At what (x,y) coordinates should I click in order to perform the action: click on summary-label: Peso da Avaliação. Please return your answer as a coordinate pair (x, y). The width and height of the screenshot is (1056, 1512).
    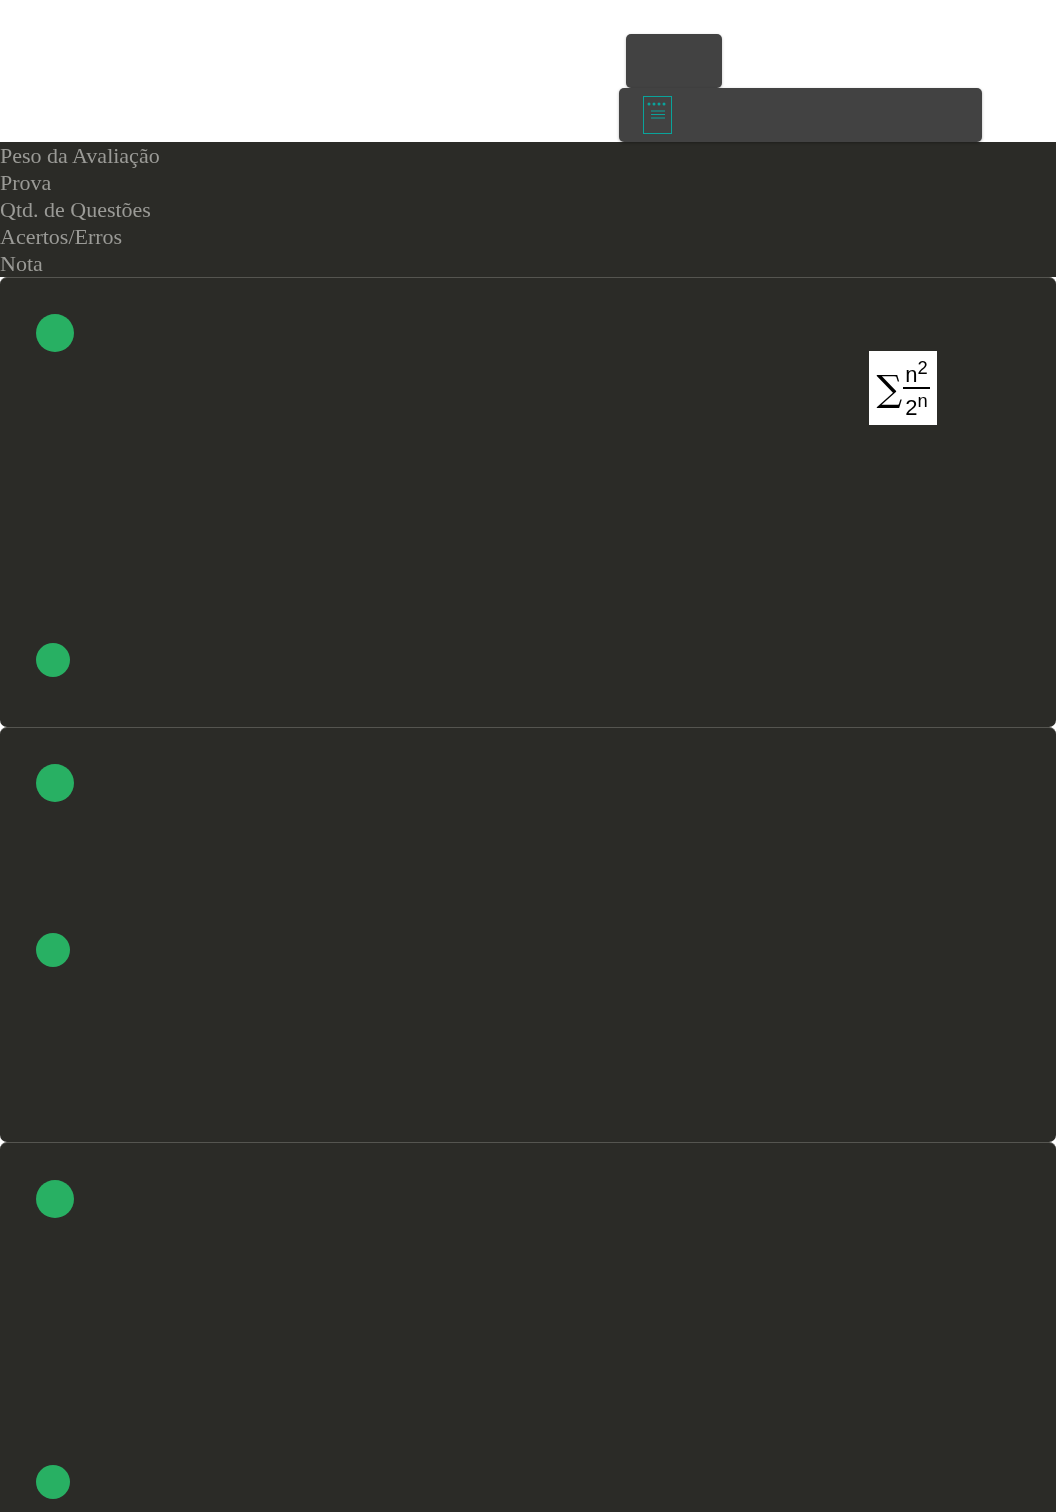
    Looking at the image, I should click on (80, 155).